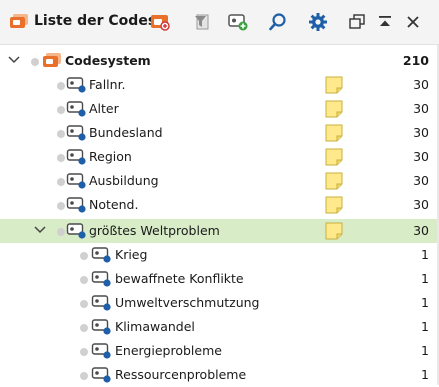  What do you see at coordinates (413, 22) in the screenshot?
I see `close-icon` at bounding box center [413, 22].